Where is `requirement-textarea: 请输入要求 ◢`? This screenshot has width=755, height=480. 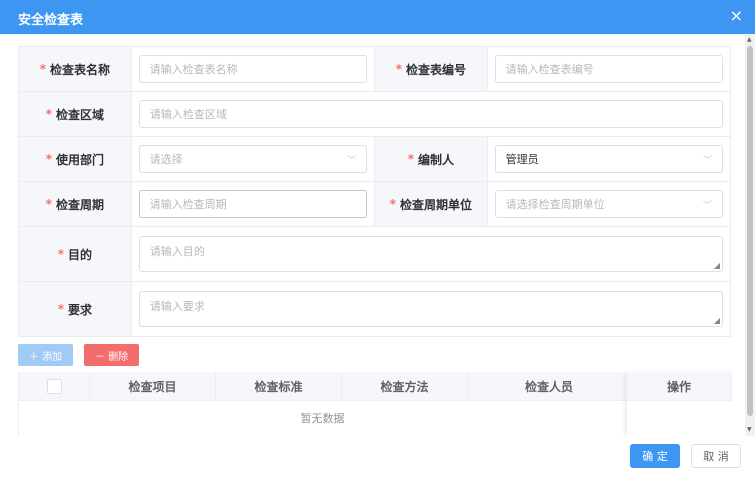 requirement-textarea: 请输入要求 ◢ is located at coordinates (430, 309).